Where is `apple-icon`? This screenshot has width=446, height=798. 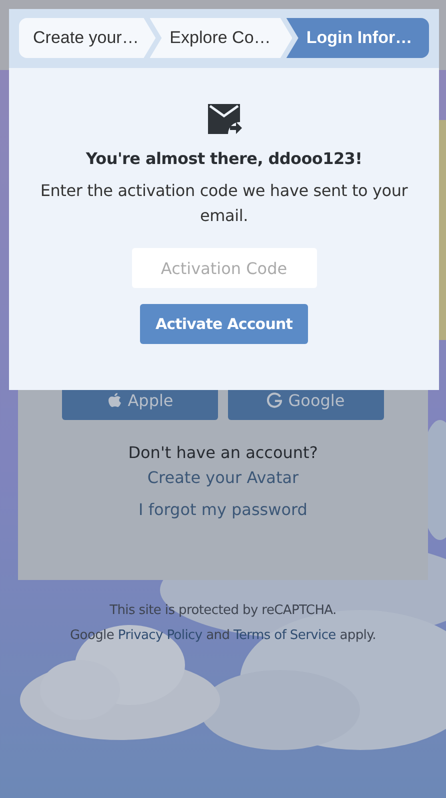
apple-icon is located at coordinates (114, 400).